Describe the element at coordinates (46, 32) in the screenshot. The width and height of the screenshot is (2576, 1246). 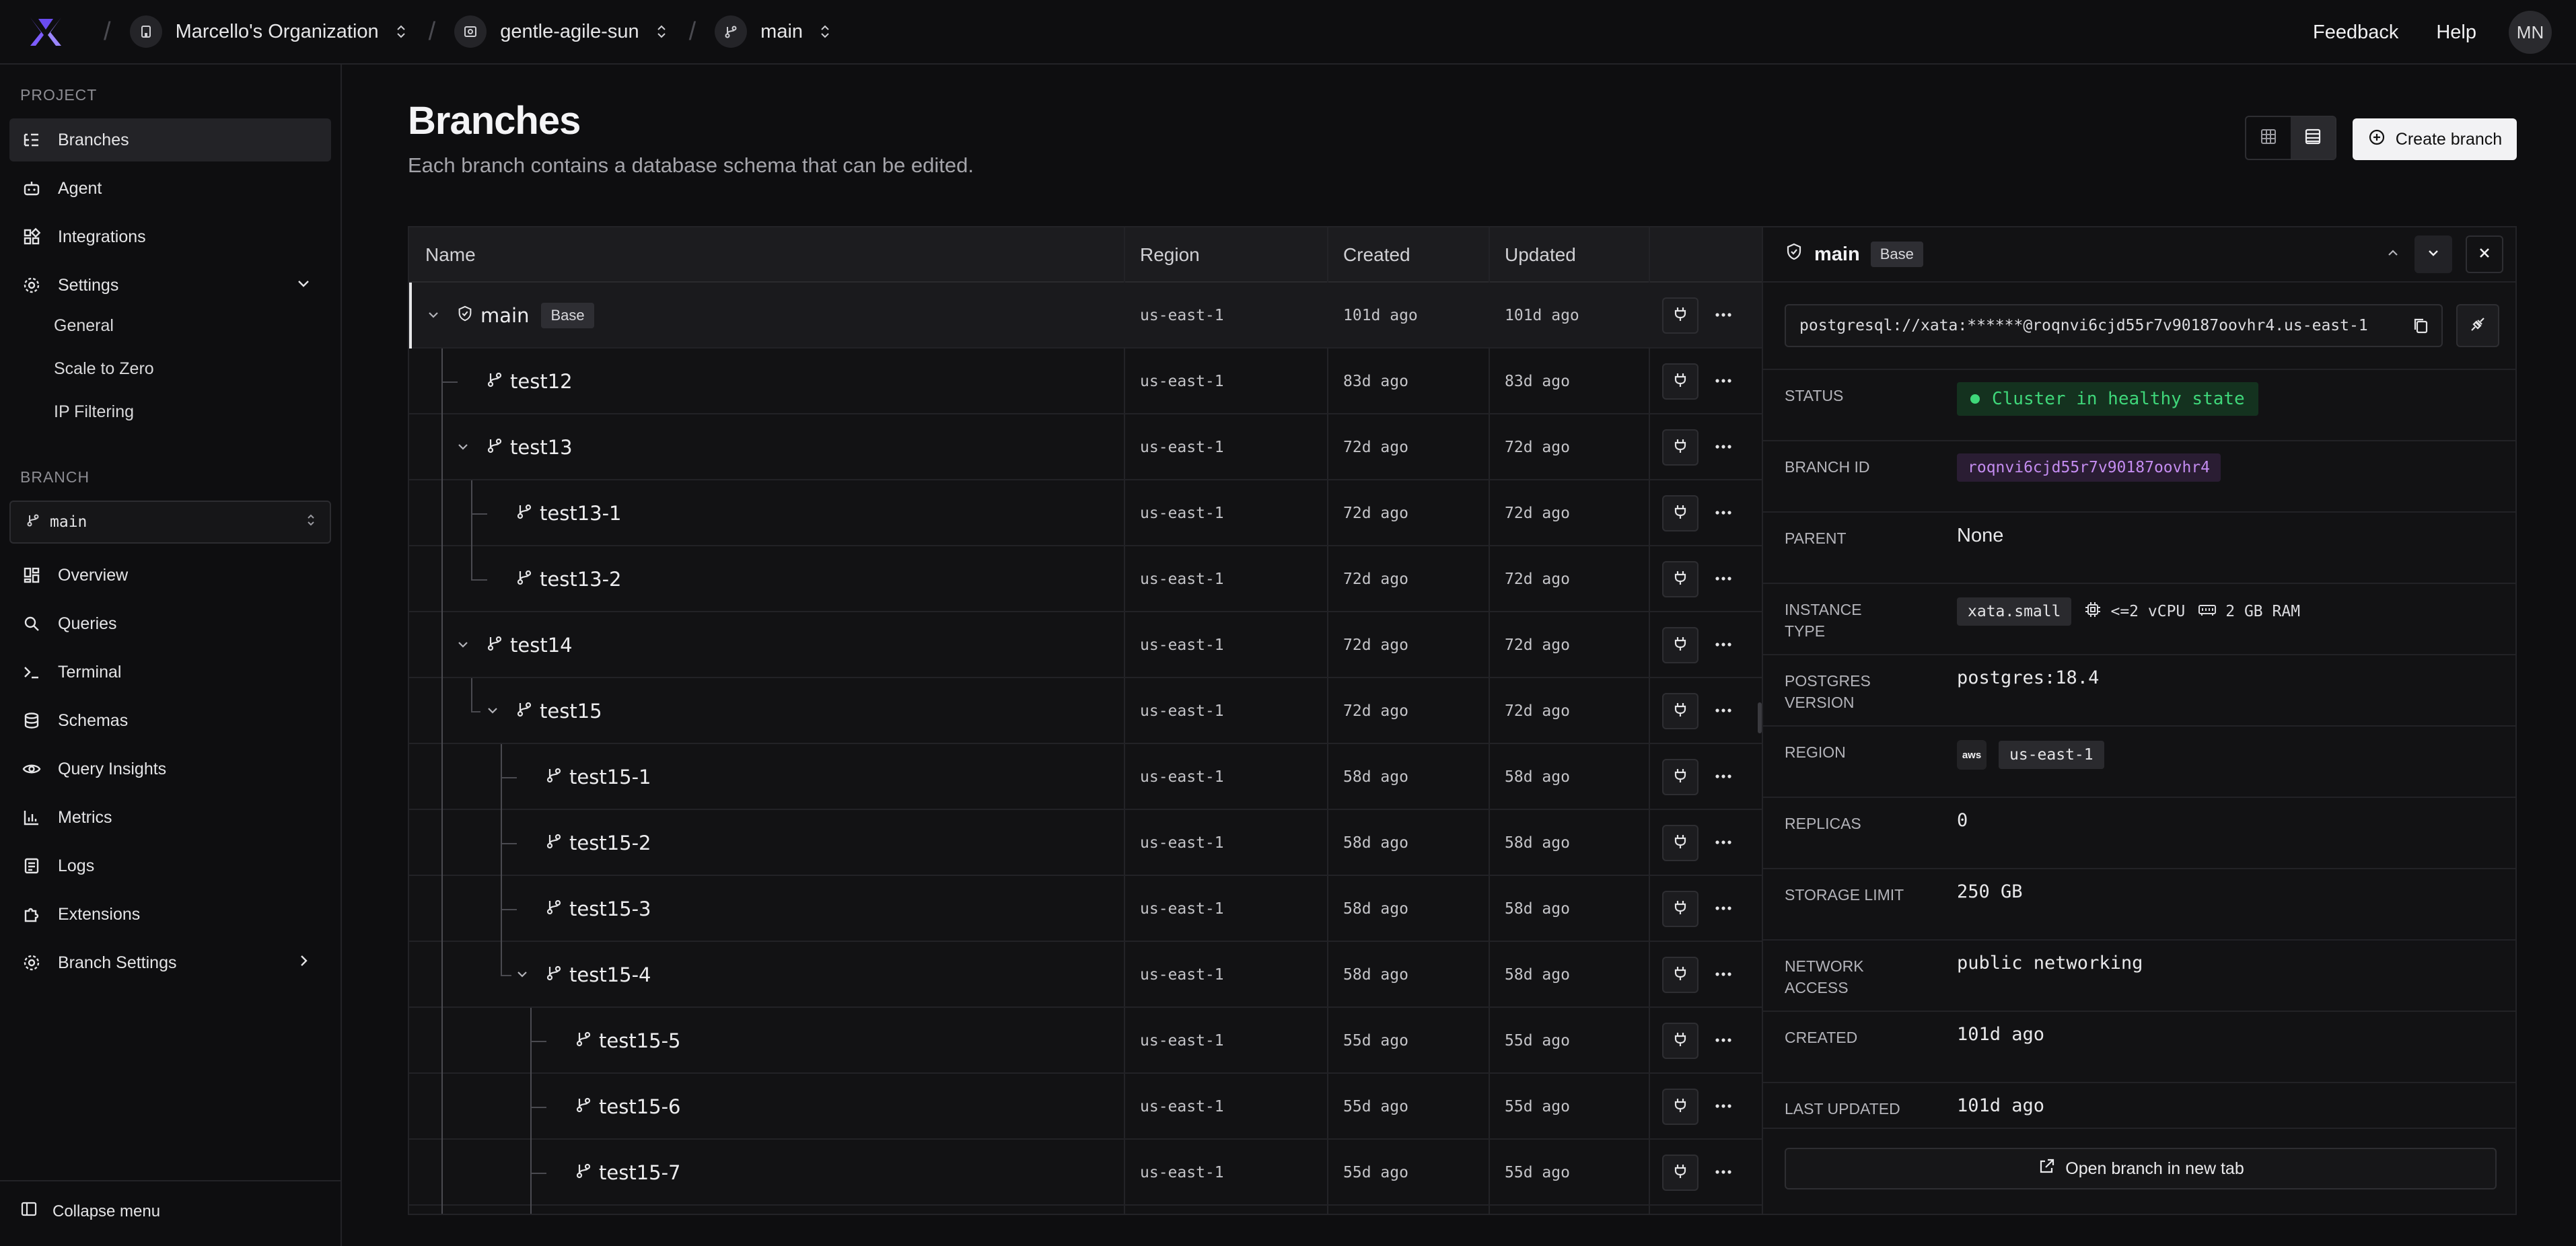
I see `xata-logo` at that location.